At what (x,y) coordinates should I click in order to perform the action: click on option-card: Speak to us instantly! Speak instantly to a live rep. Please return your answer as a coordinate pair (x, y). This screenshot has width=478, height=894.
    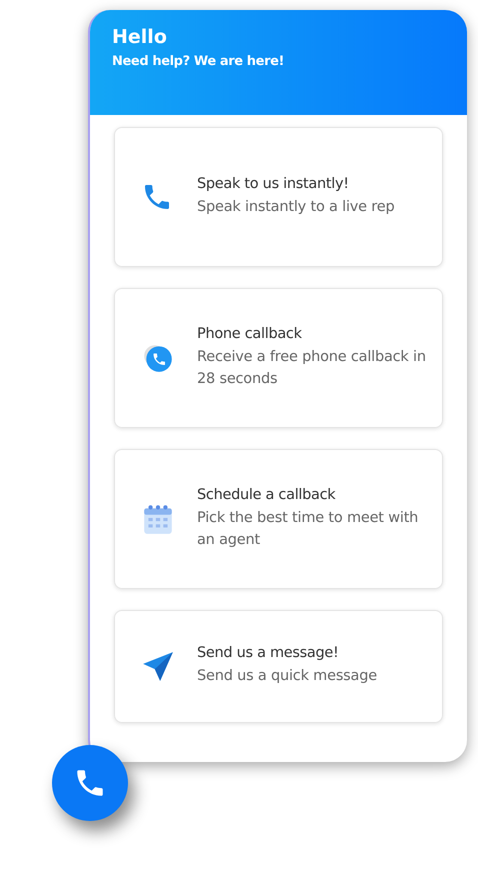
    Looking at the image, I should click on (278, 197).